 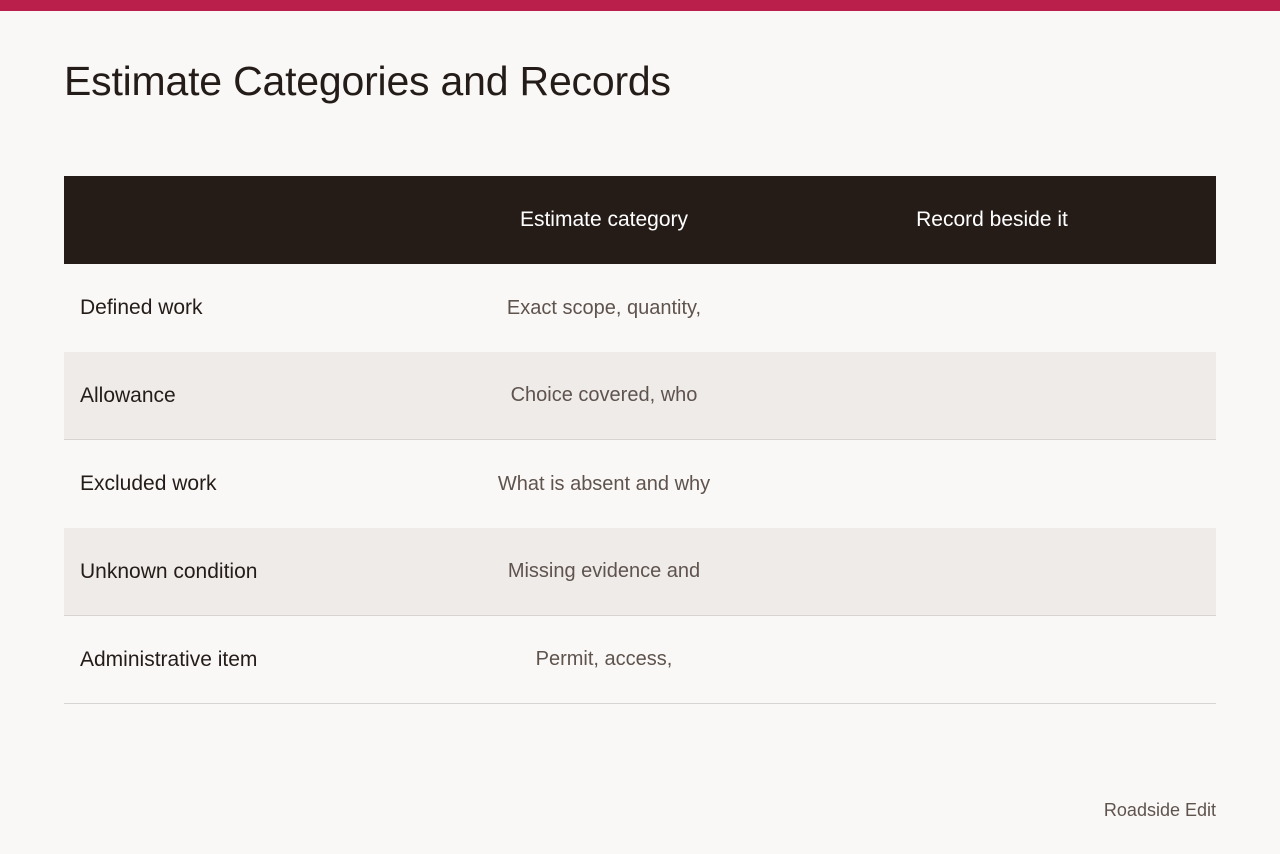 What do you see at coordinates (367, 81) in the screenshot?
I see `page-title: Estimate Categories and Records` at bounding box center [367, 81].